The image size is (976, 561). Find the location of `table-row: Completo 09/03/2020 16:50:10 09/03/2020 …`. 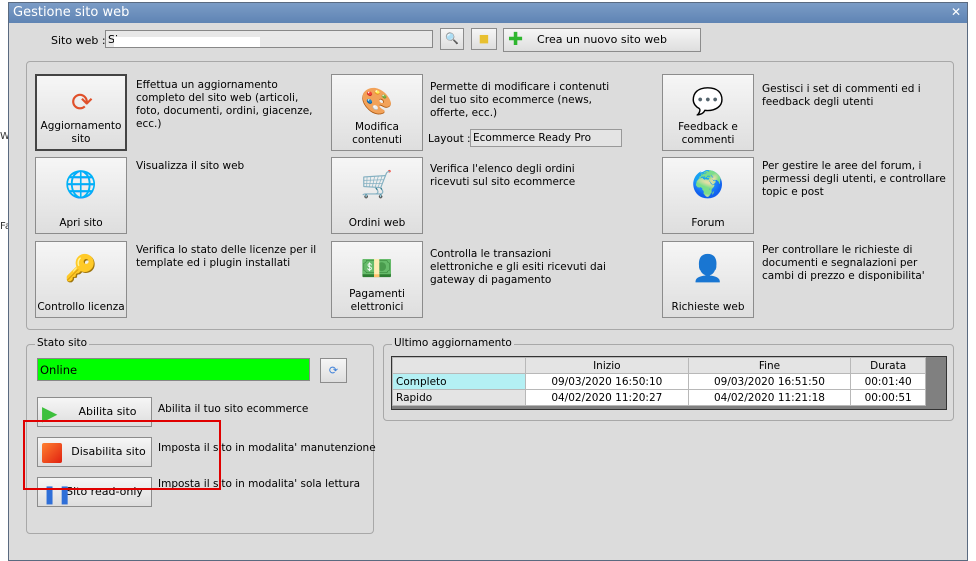

table-row: Completo 09/03/2020 16:50:10 09/03/2020 … is located at coordinates (659, 381).